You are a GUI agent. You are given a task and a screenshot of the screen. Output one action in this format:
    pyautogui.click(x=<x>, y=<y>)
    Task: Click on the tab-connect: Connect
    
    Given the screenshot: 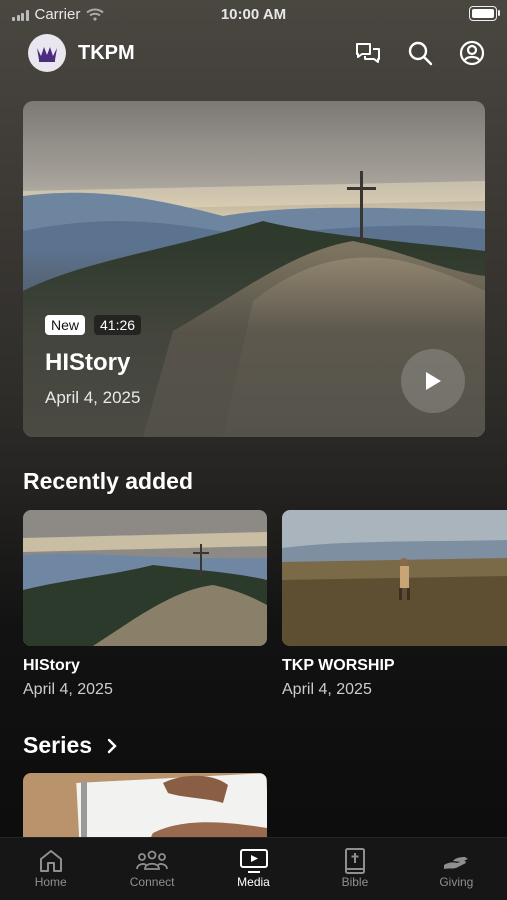 What is the action you would take?
    pyautogui.click(x=151, y=869)
    